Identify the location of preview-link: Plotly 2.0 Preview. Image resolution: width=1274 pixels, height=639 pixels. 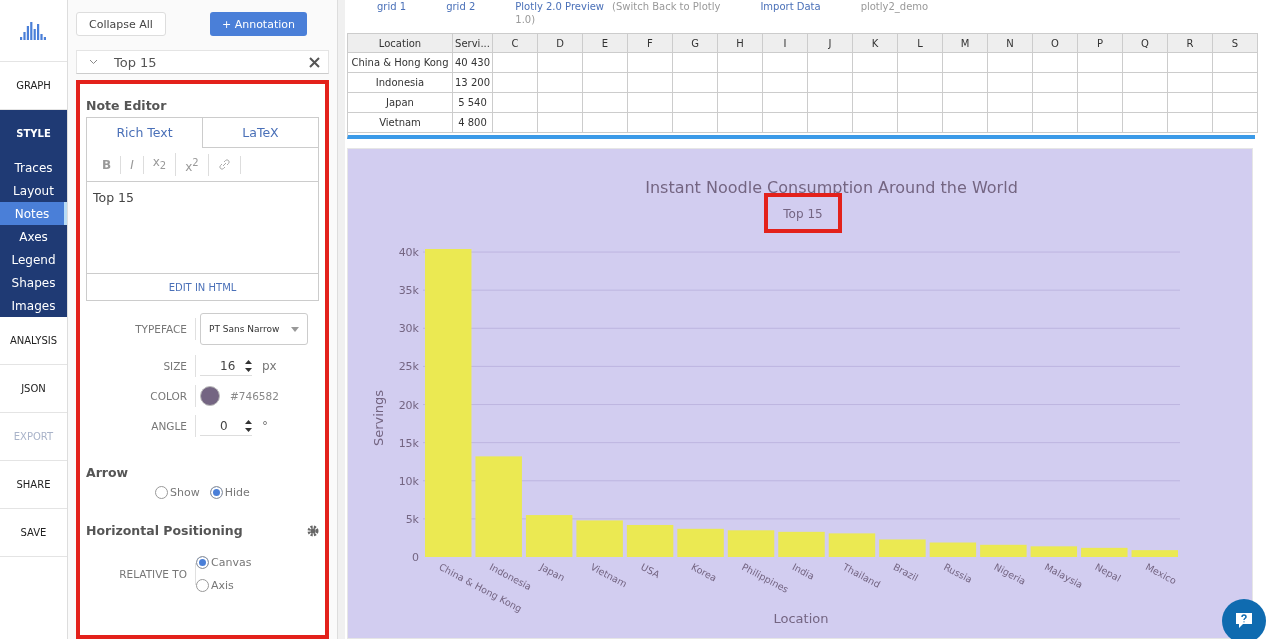
(559, 6).